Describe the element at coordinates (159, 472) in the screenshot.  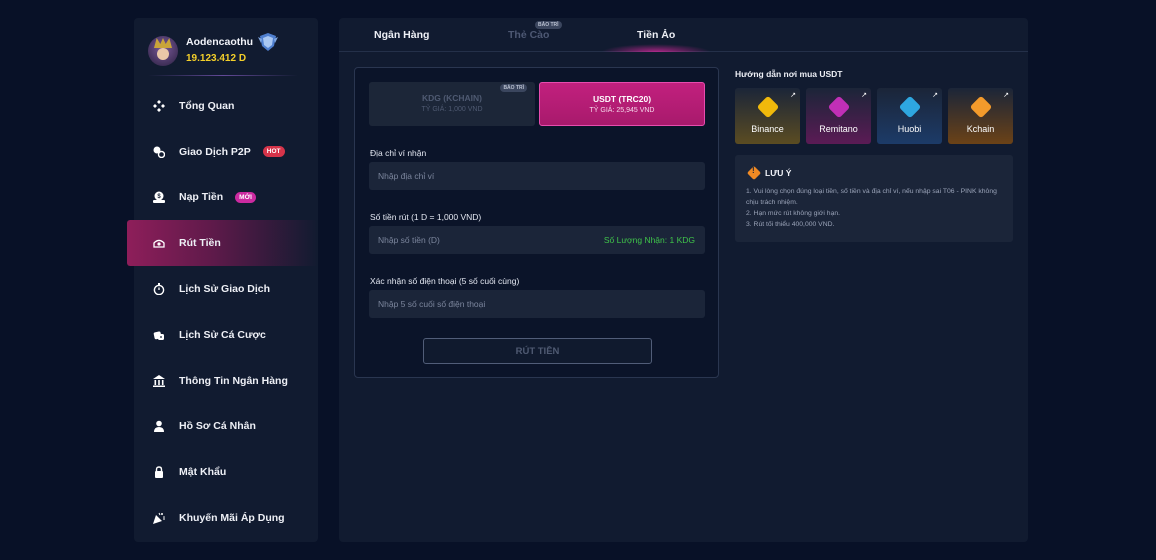
I see `lock-icon` at that location.